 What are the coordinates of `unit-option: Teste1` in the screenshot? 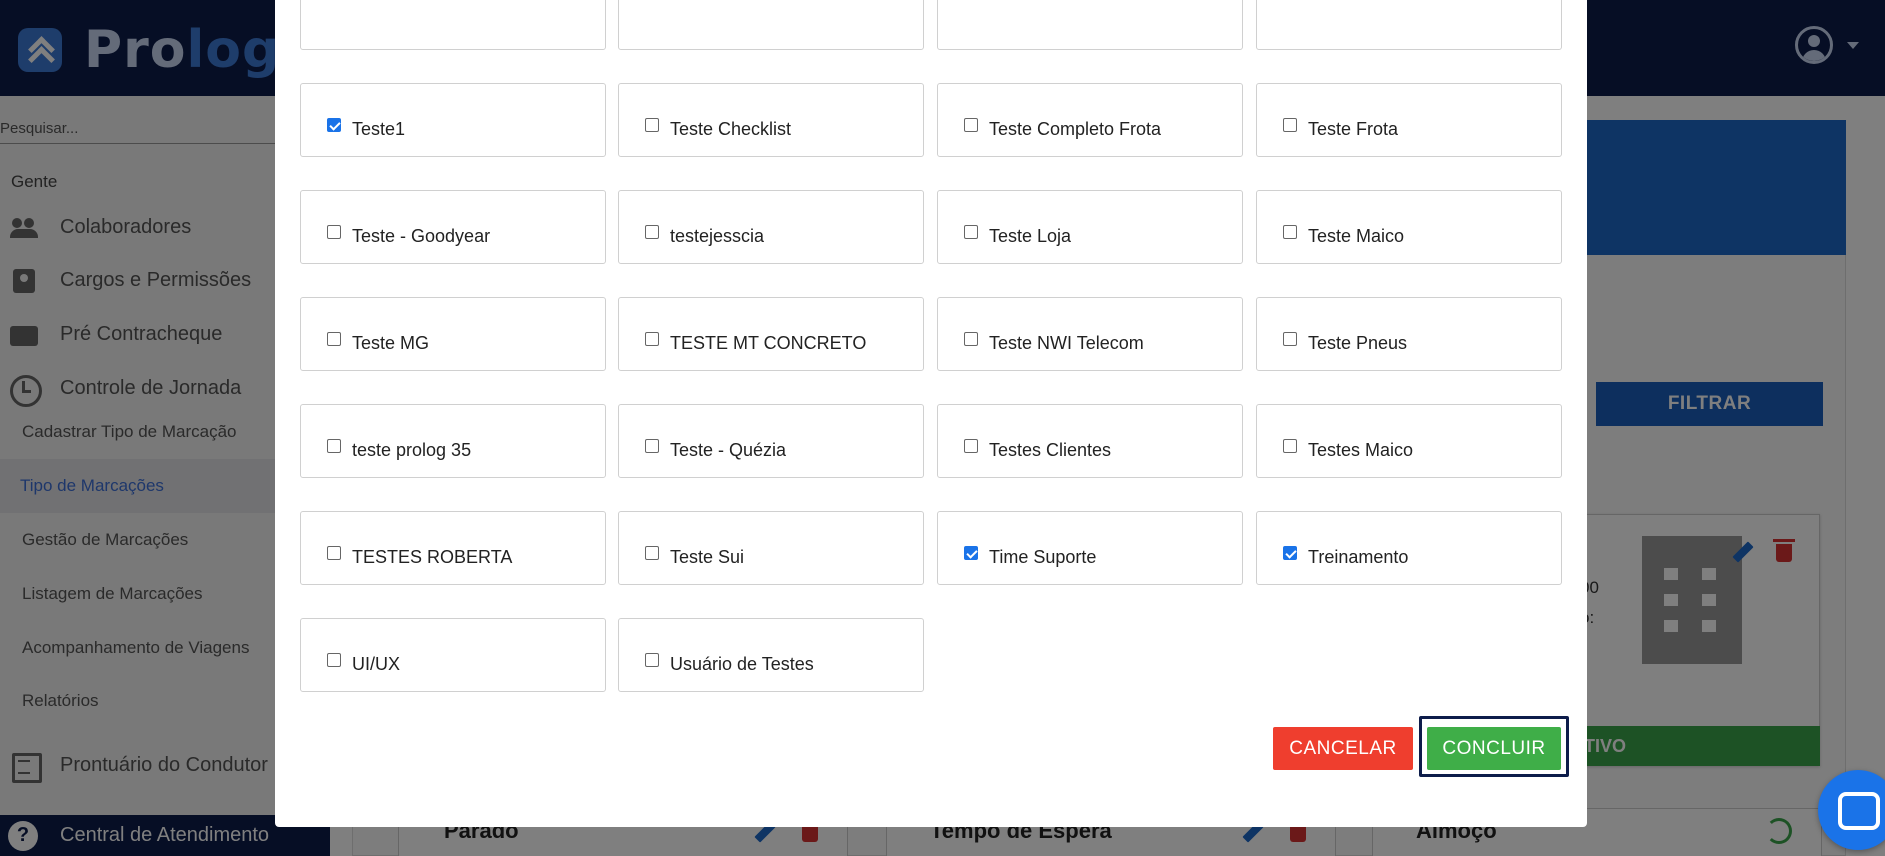 It's located at (453, 120).